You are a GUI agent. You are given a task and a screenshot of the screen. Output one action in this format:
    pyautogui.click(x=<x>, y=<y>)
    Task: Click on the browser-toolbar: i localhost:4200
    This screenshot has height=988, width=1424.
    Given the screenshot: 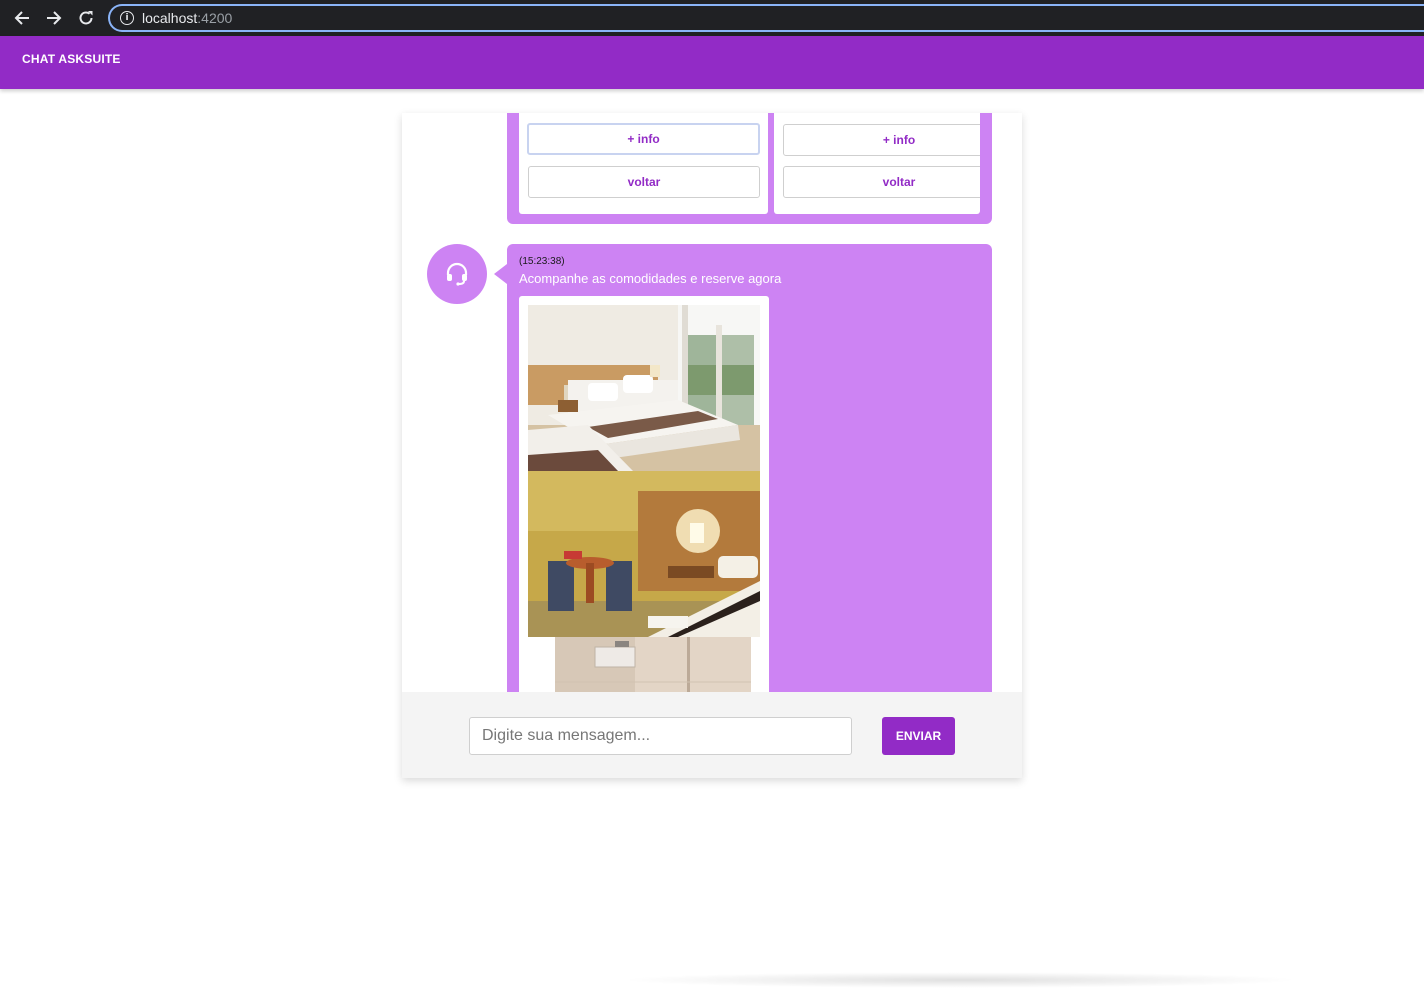 What is the action you would take?
    pyautogui.click(x=712, y=18)
    